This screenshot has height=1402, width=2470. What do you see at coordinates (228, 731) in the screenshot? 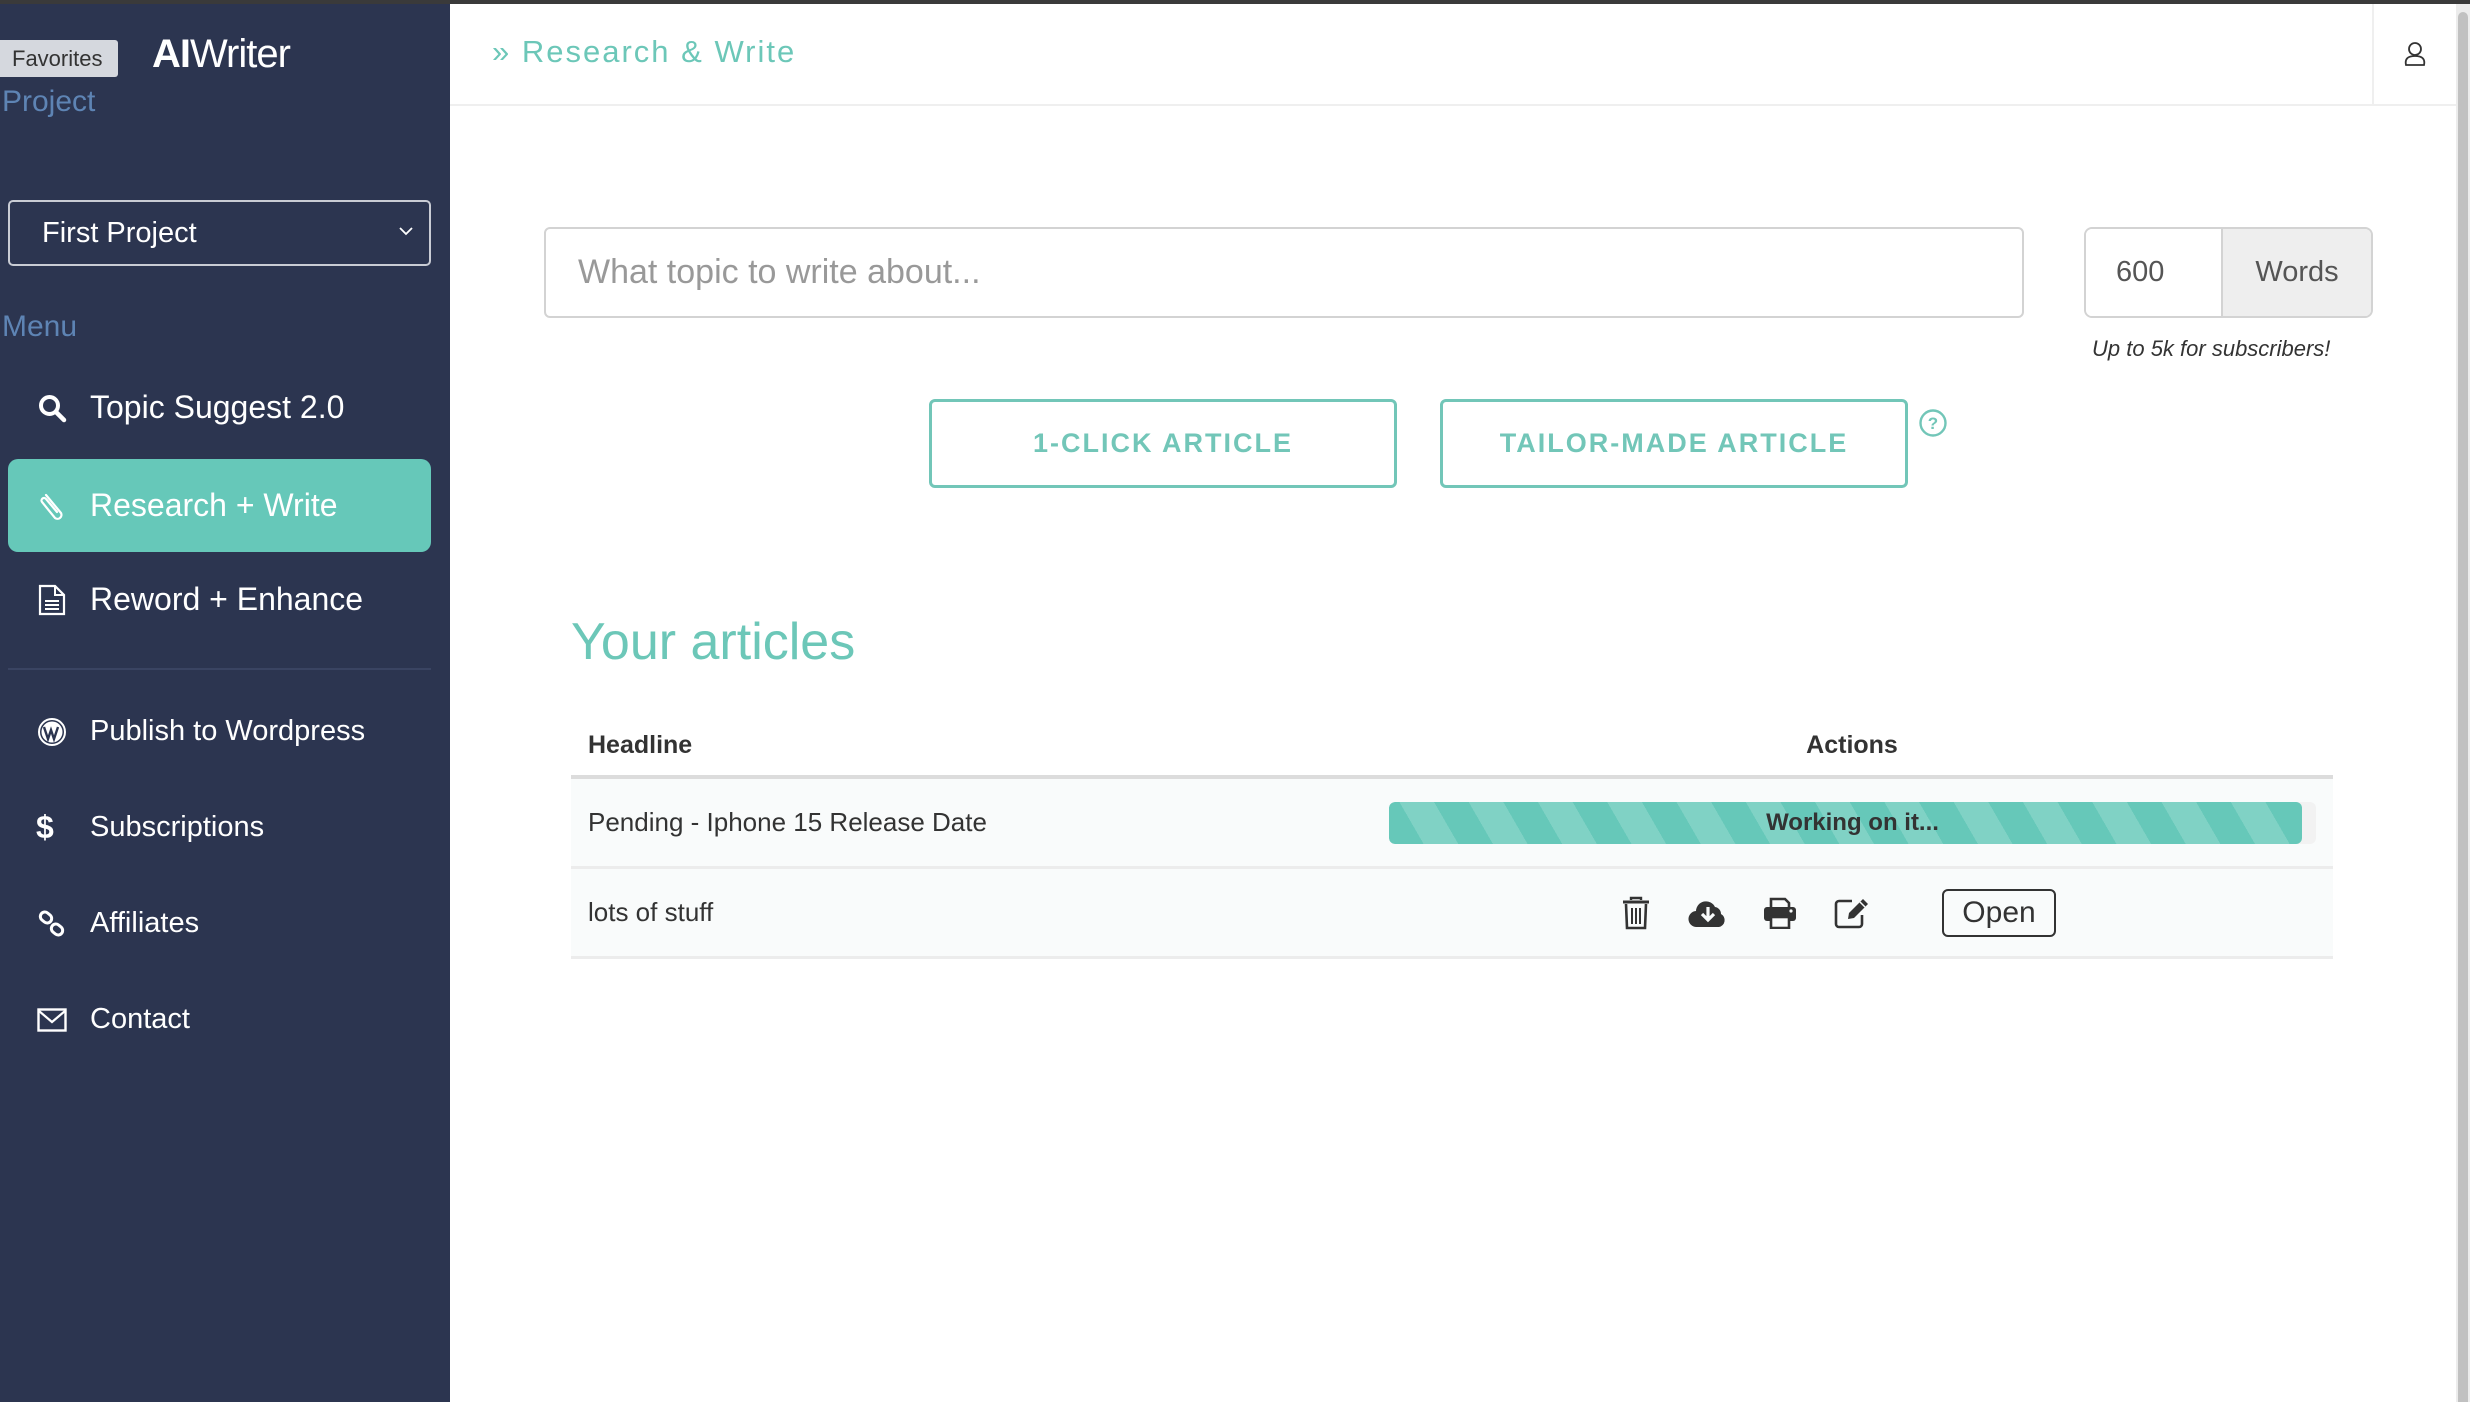
I see `sidebar-item-label: Publish to Wordpress` at bounding box center [228, 731].